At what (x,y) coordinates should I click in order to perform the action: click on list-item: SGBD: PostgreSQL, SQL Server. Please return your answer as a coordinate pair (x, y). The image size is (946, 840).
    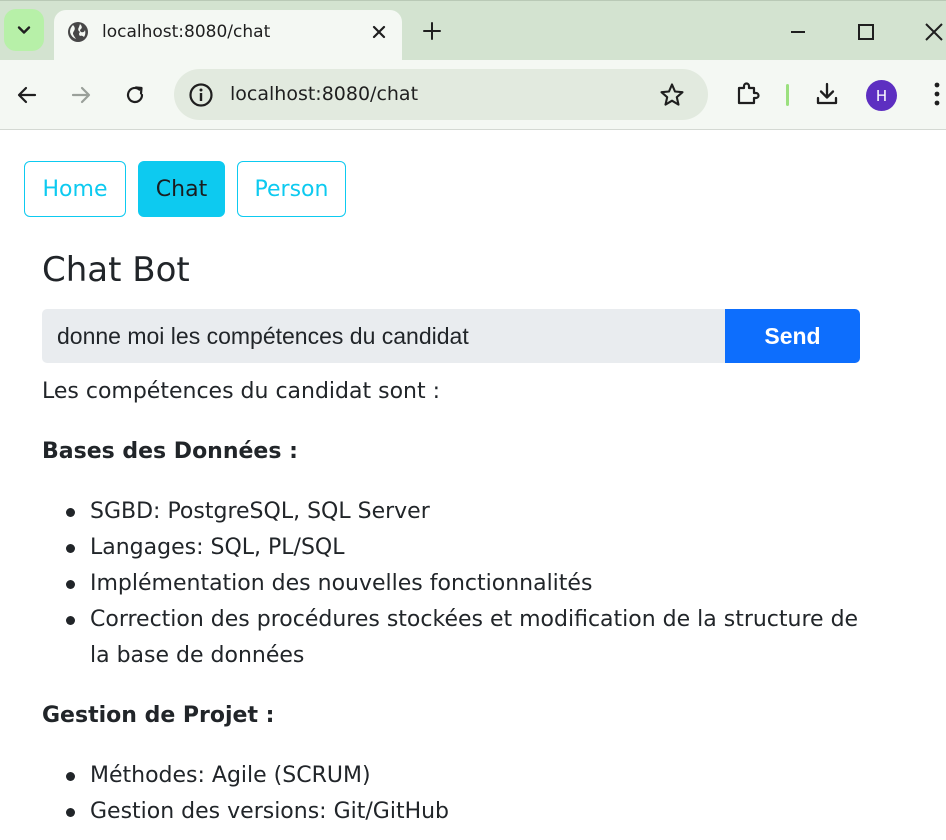
    Looking at the image, I should click on (457, 512).